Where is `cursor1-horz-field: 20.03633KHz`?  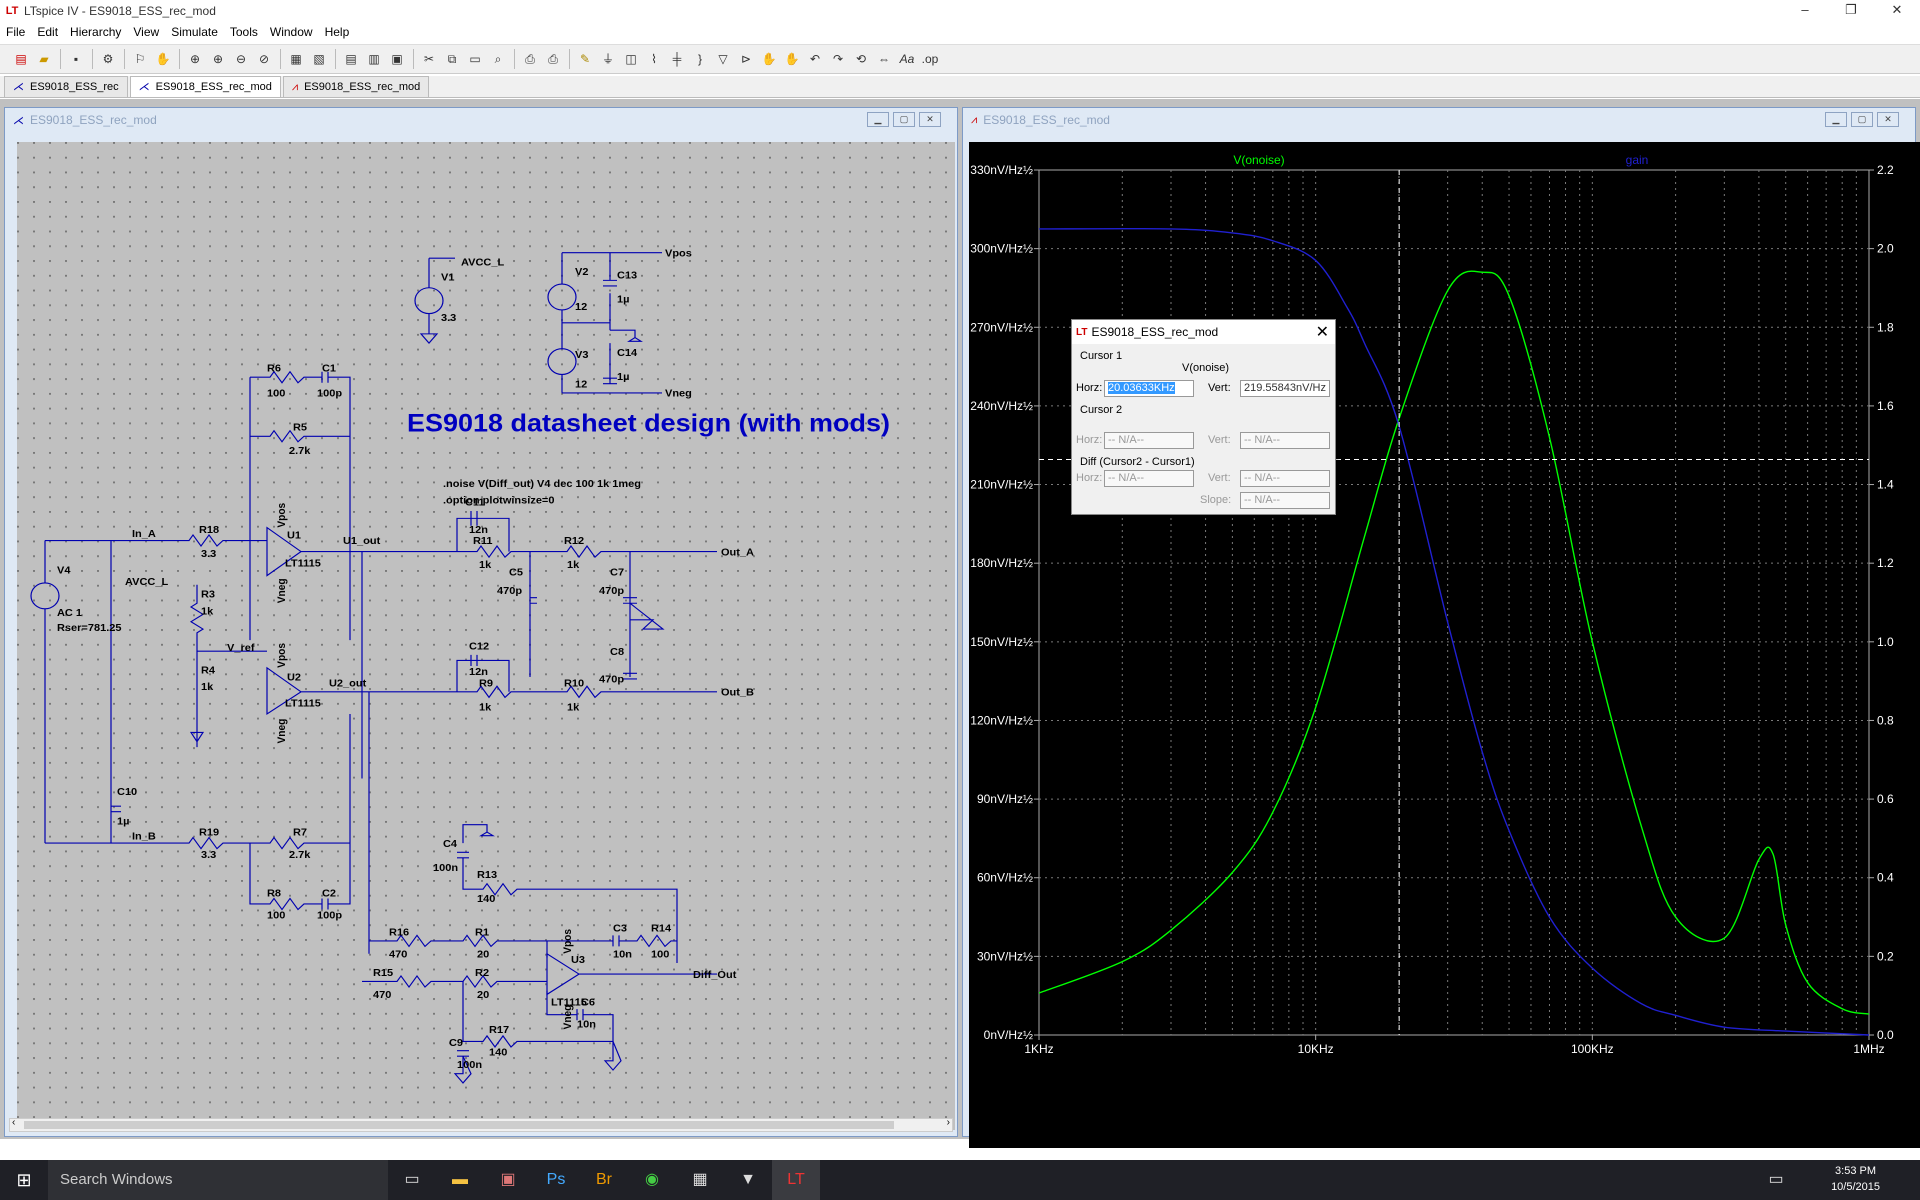
cursor1-horz-field: 20.03633KHz is located at coordinates (1149, 388).